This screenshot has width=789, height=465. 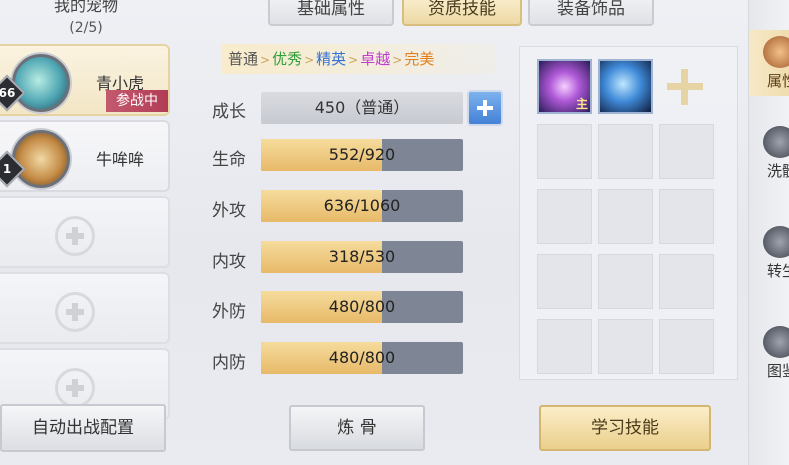 What do you see at coordinates (581, 104) in the screenshot?
I see `main-skill-tag: 主` at bounding box center [581, 104].